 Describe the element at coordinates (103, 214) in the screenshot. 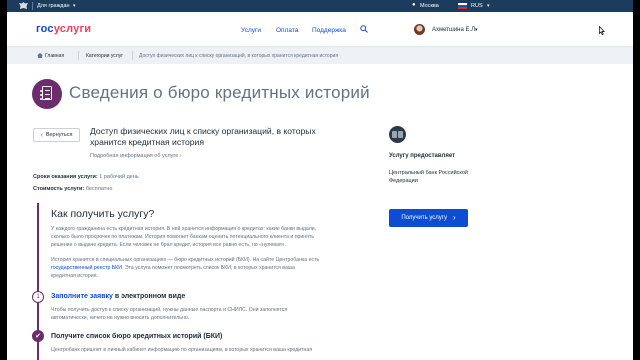

I see `howto-title: Как получить услугу?` at that location.